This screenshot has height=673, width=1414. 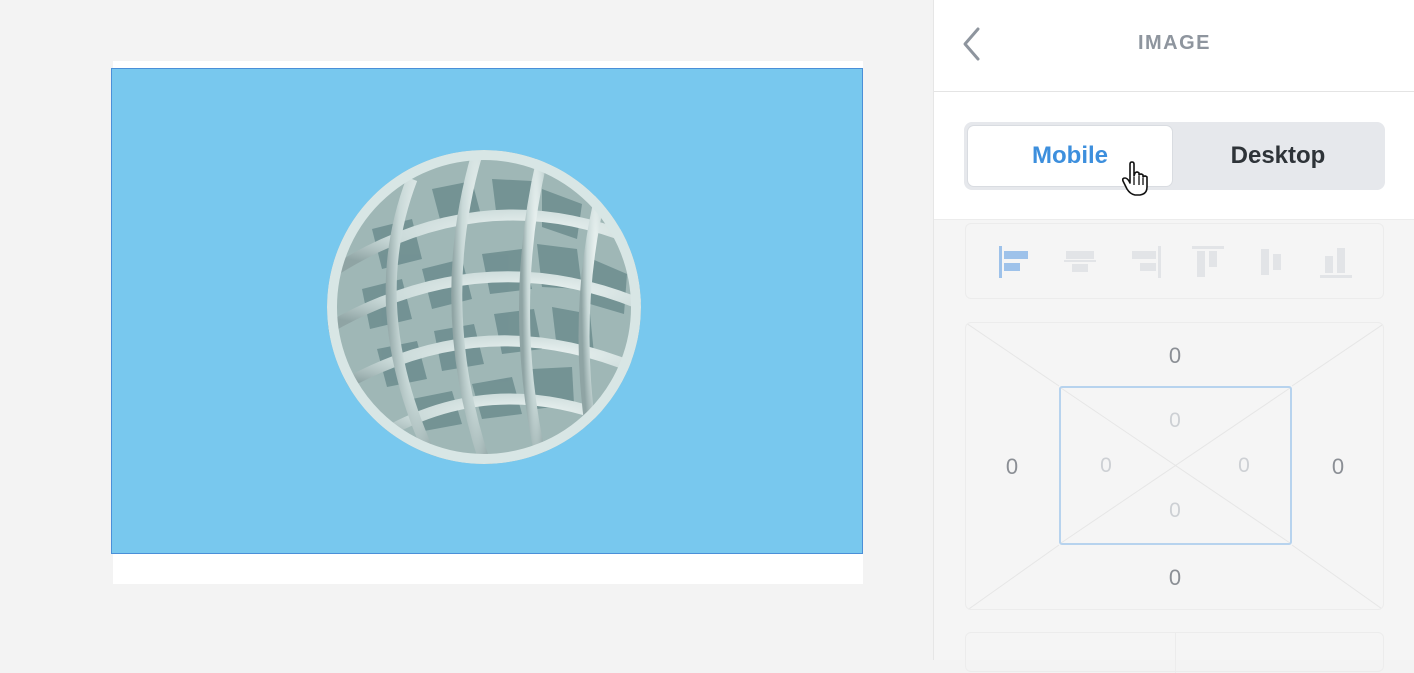 What do you see at coordinates (1208, 262) in the screenshot?
I see `align-top-icon` at bounding box center [1208, 262].